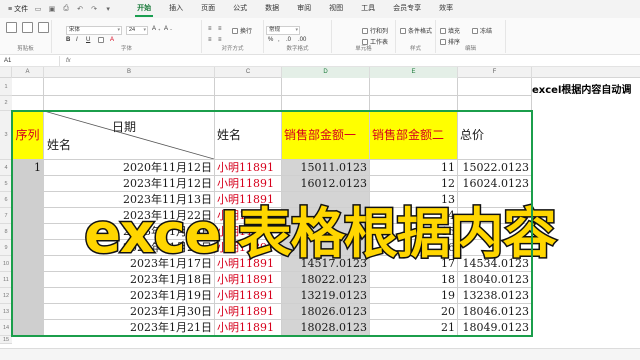  Describe the element at coordinates (414, 264) in the screenshot. I see `sales2-cell: 17` at that location.